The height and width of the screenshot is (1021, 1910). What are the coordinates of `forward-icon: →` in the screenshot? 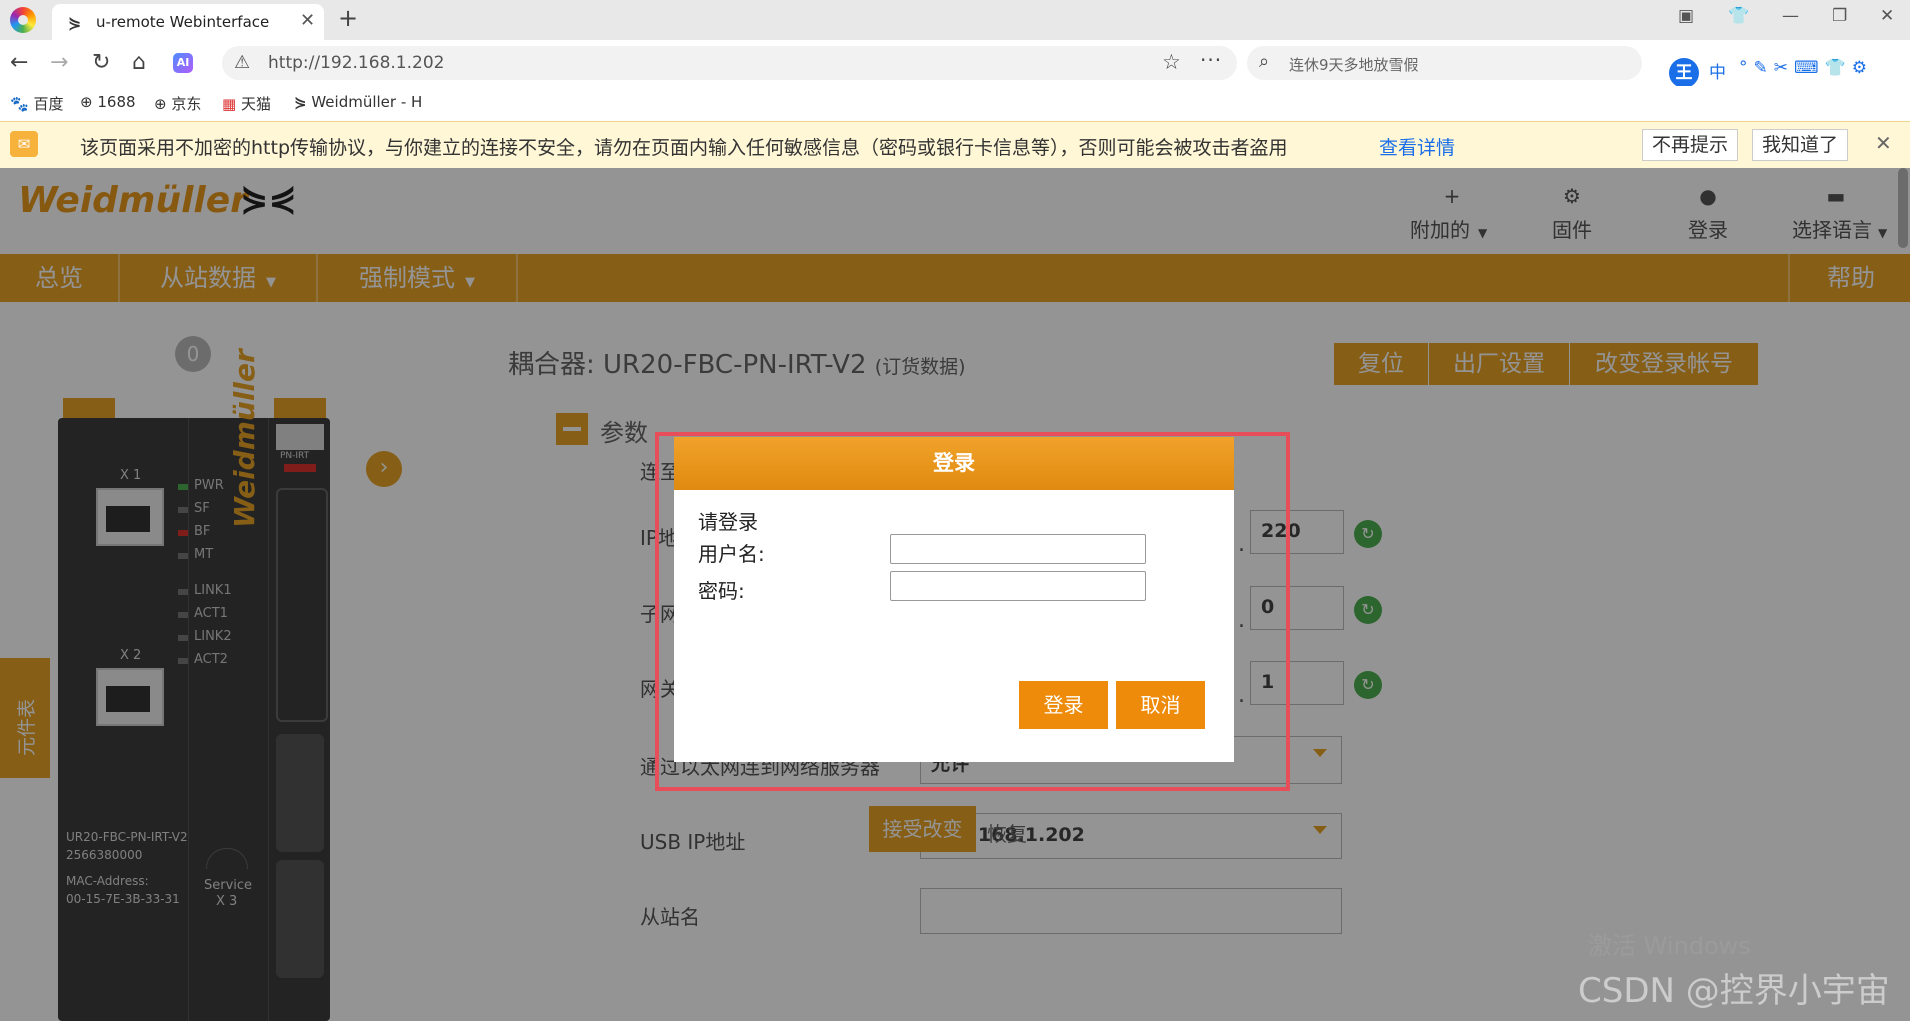 It's located at (59, 62).